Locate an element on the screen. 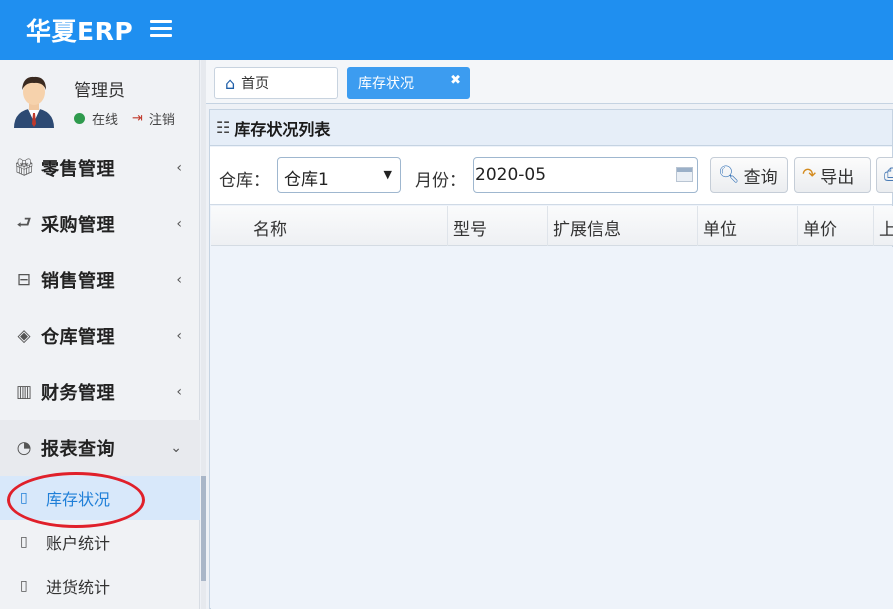 The height and width of the screenshot is (609, 893). table-header: 名称 型号 扩展信息 单位 单价 上 is located at coordinates (552, 226).